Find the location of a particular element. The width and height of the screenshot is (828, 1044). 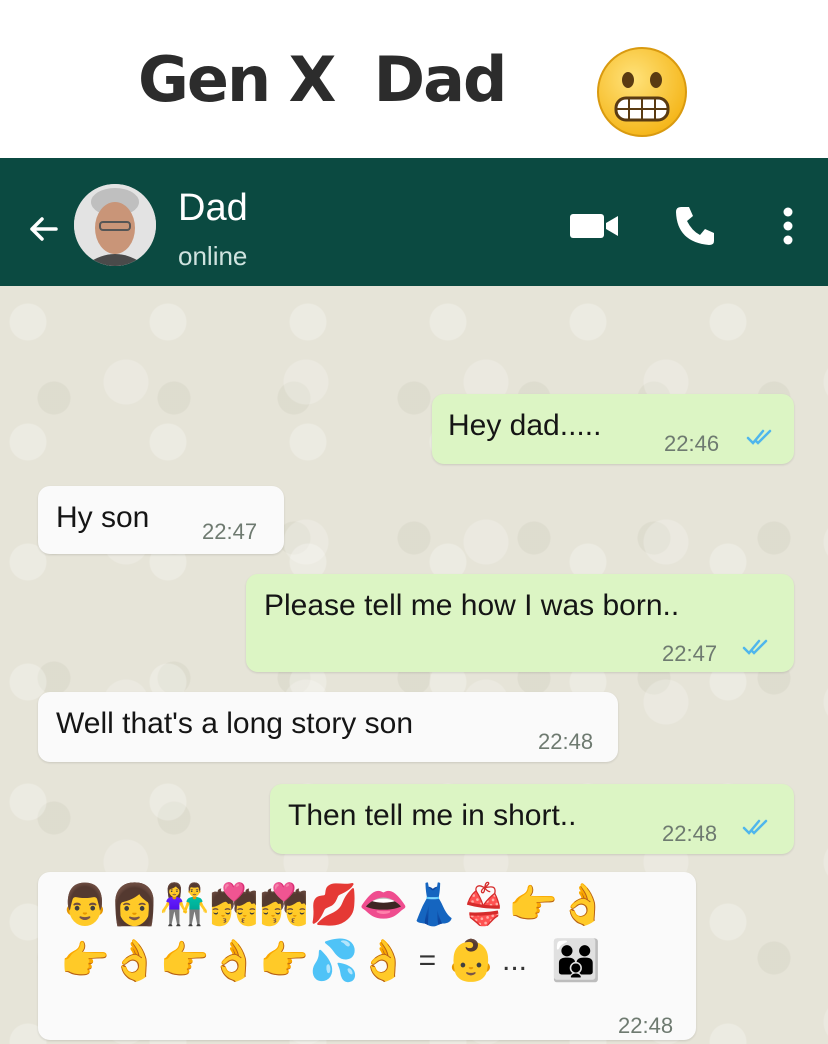

grimacing-face-icon is located at coordinates (642, 92).